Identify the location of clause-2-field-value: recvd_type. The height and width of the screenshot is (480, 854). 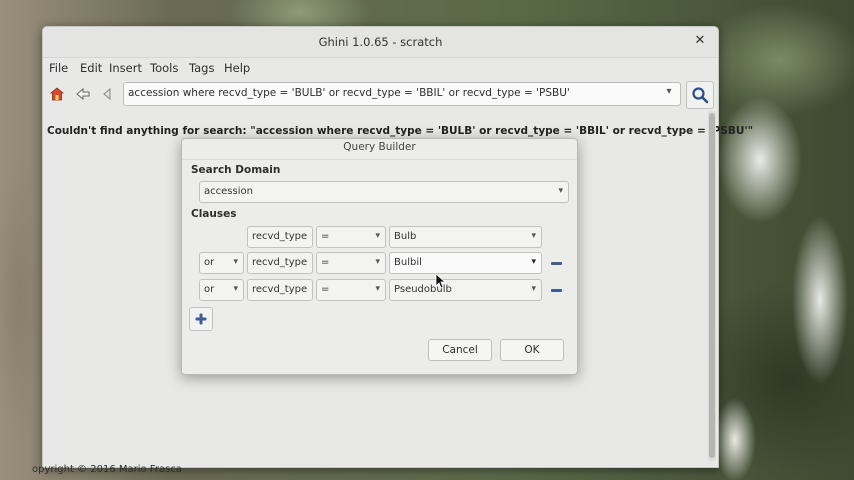
(280, 262).